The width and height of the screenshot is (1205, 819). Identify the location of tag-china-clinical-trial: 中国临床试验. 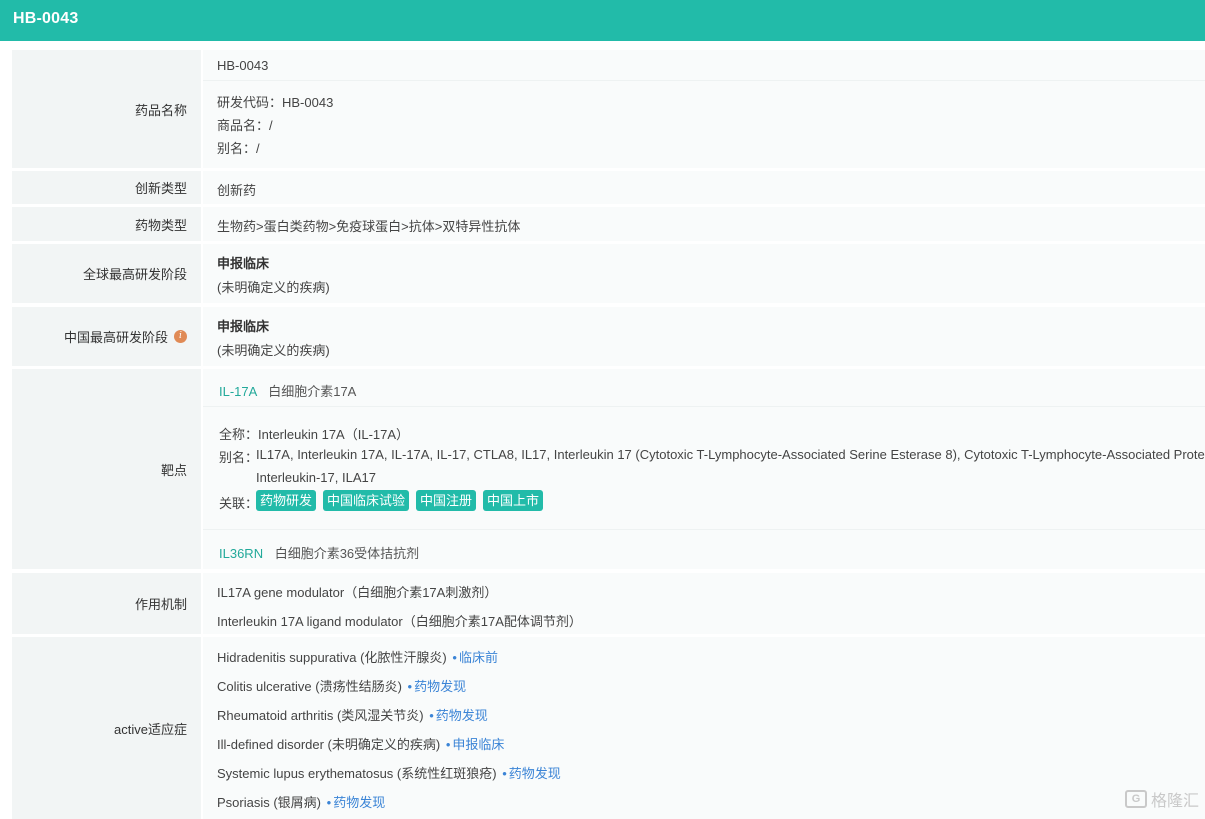
(366, 500).